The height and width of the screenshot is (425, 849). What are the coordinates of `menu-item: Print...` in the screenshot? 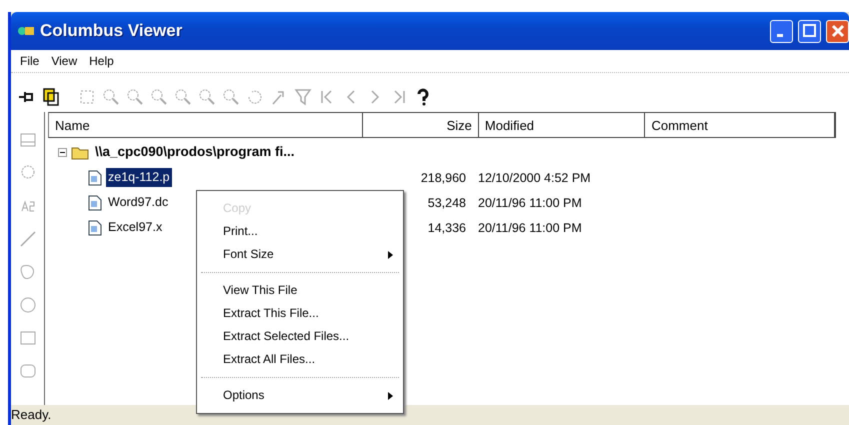 It's located at (300, 231).